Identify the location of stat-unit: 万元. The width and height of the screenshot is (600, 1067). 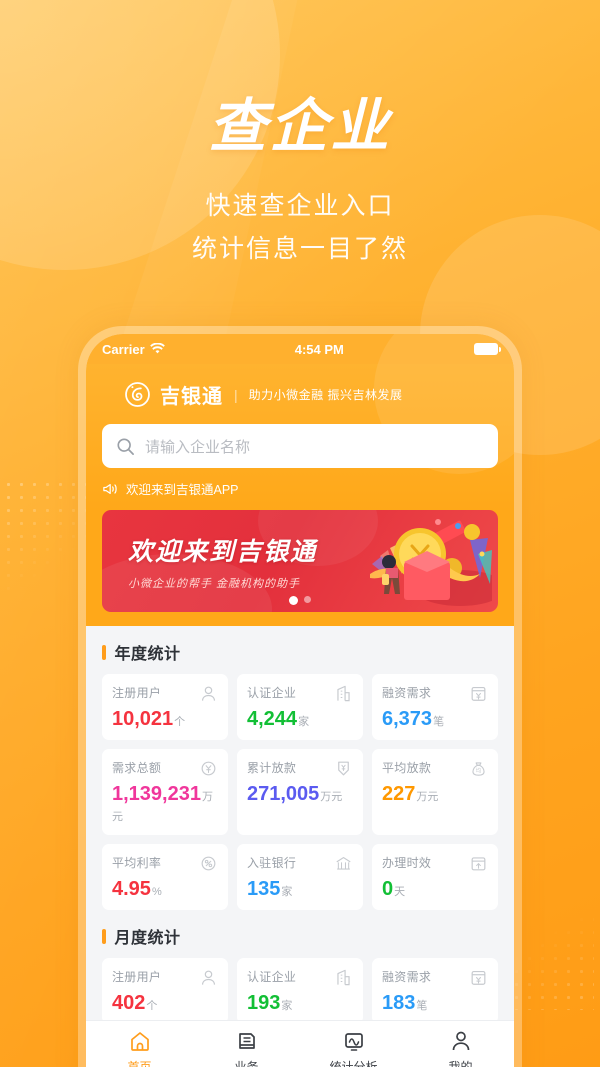
(331, 797).